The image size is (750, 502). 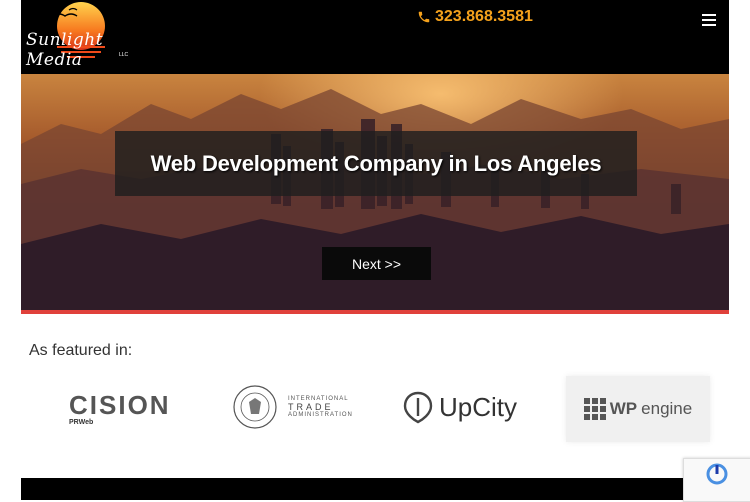 What do you see at coordinates (376, 263) in the screenshot?
I see `next-button: Next >>` at bounding box center [376, 263].